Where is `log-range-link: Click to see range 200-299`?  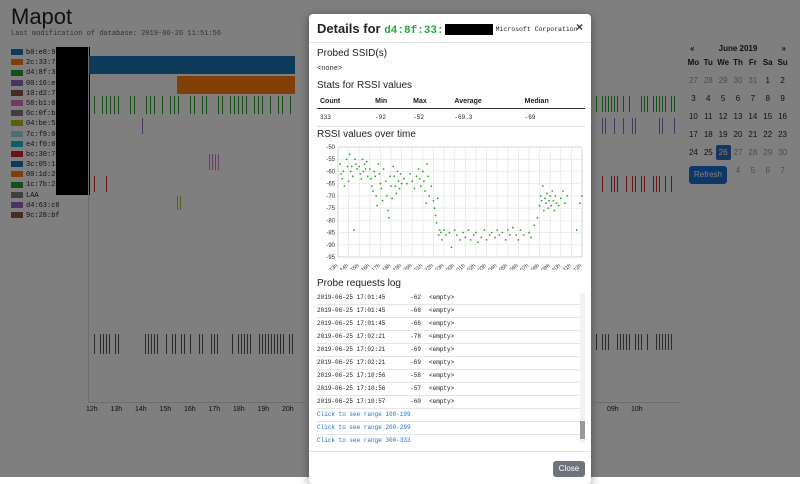 log-range-link: Click to see range 200-299 is located at coordinates (451, 428).